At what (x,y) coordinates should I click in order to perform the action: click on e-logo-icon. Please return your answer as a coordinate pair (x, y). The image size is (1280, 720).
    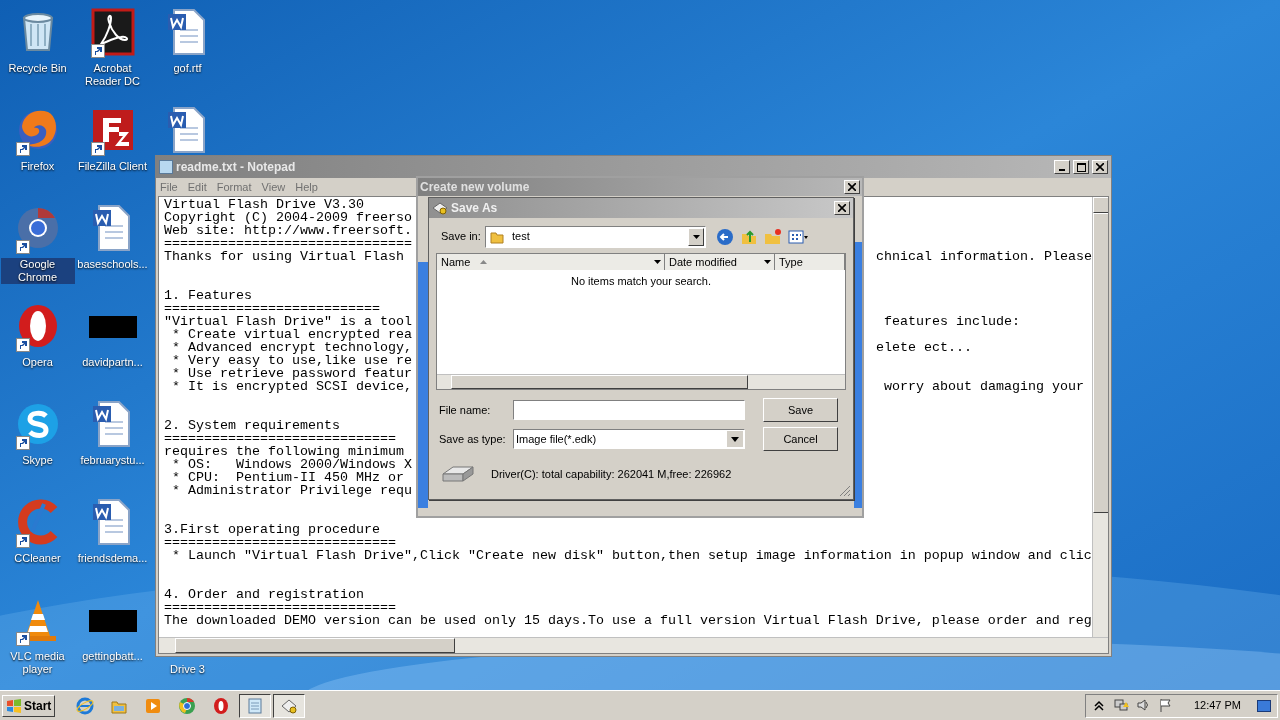
    Looking at the image, I should click on (85, 705).